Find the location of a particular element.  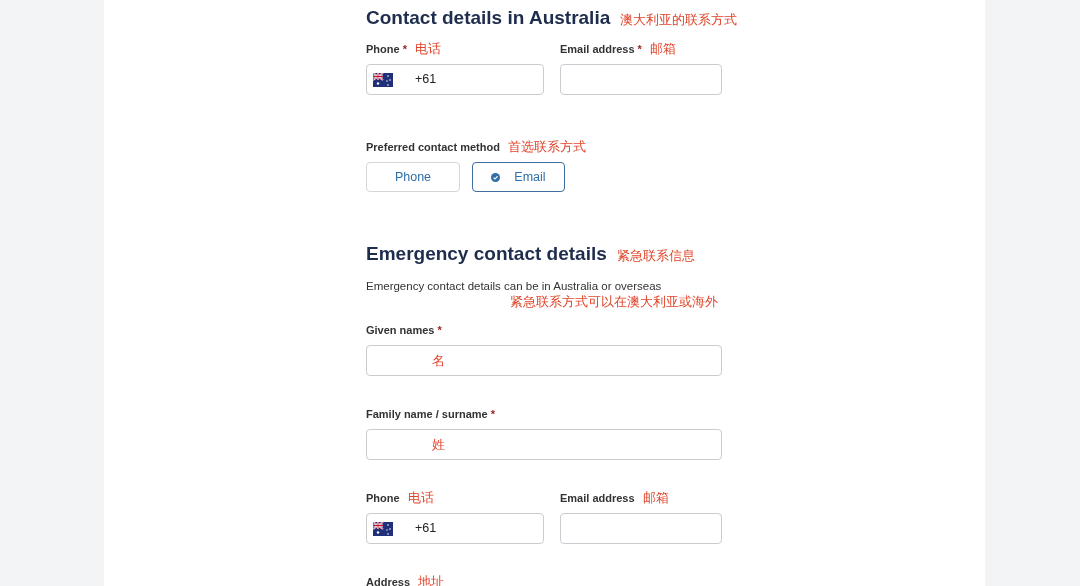

annotation-text: 紧急联系信息 is located at coordinates (655, 256).